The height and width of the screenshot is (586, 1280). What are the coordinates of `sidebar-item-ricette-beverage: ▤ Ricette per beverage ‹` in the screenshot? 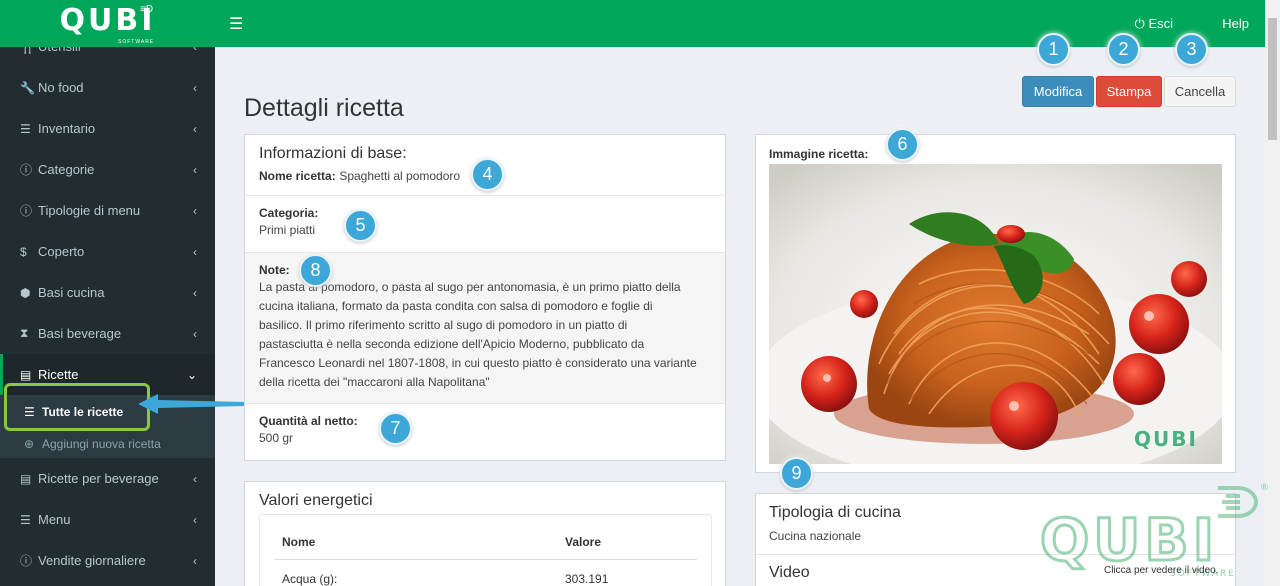 It's located at (107, 478).